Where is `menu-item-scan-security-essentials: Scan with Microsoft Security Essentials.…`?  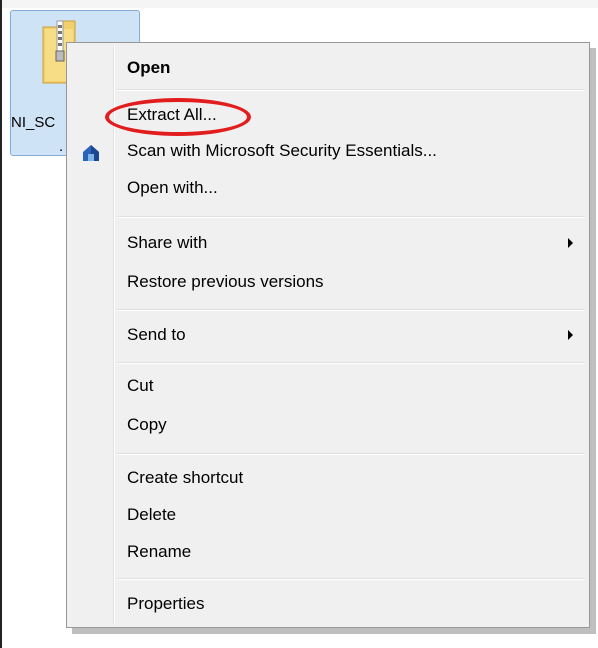 menu-item-scan-security-essentials: Scan with Microsoft Security Essentials.… is located at coordinates (328, 152).